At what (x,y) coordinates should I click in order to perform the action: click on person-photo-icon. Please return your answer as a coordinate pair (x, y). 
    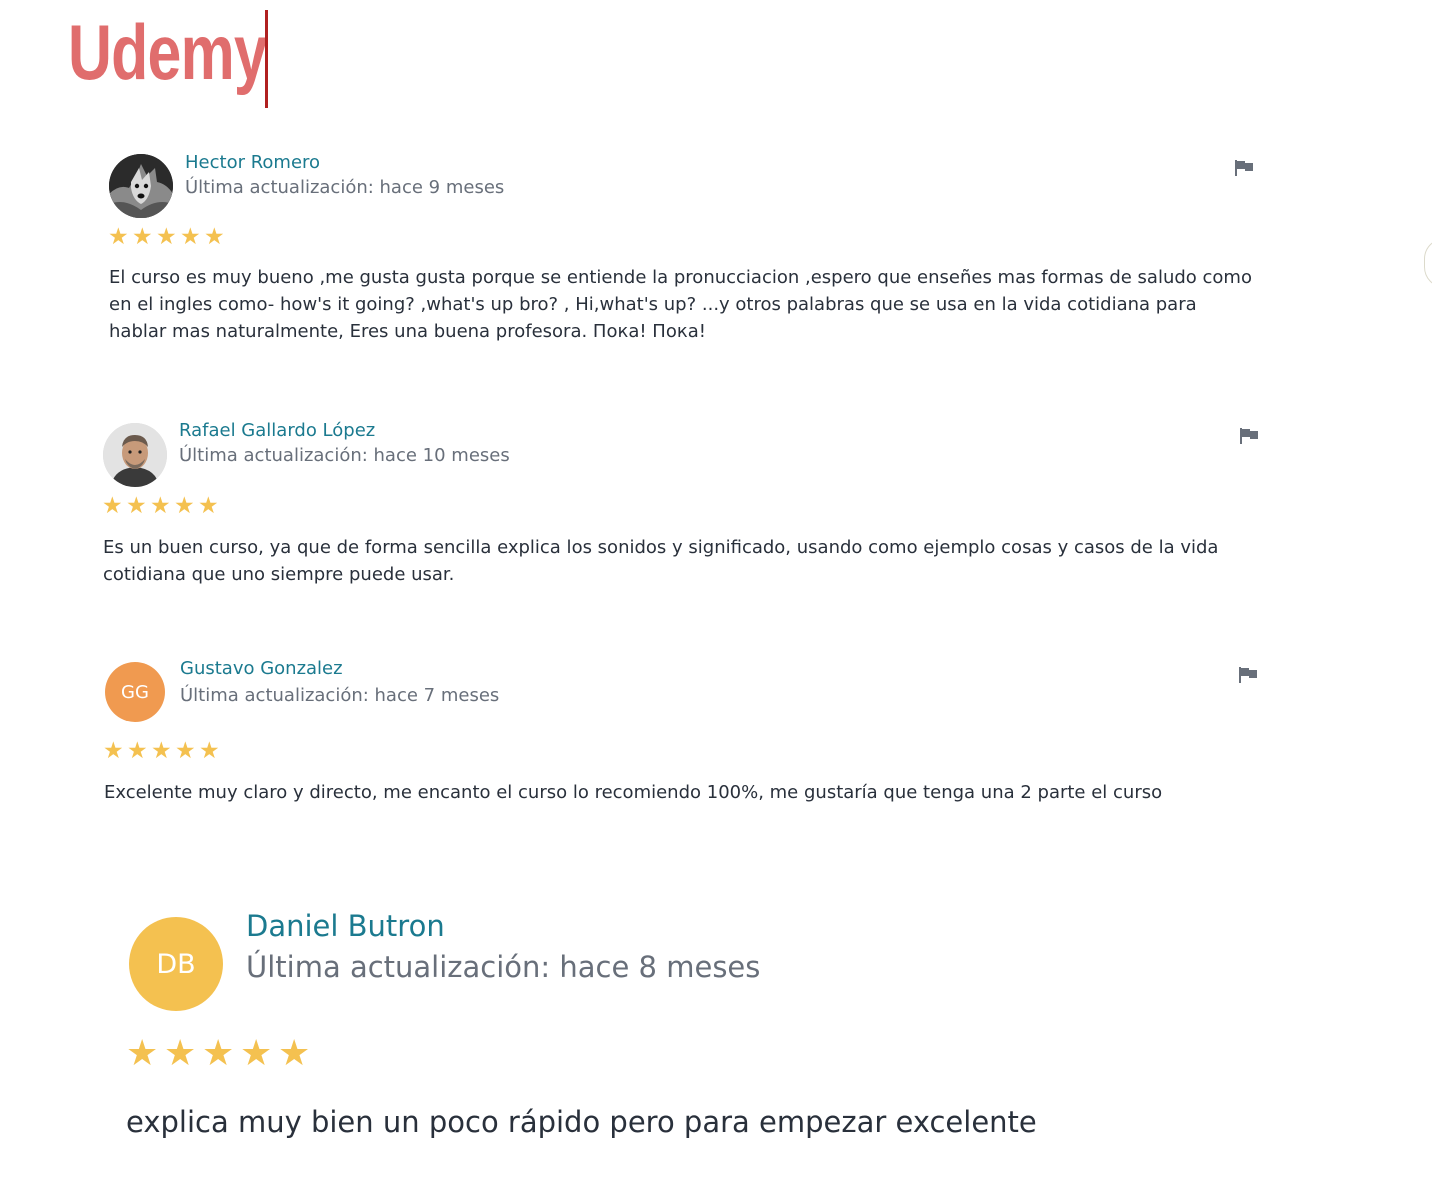
    Looking at the image, I should click on (135, 455).